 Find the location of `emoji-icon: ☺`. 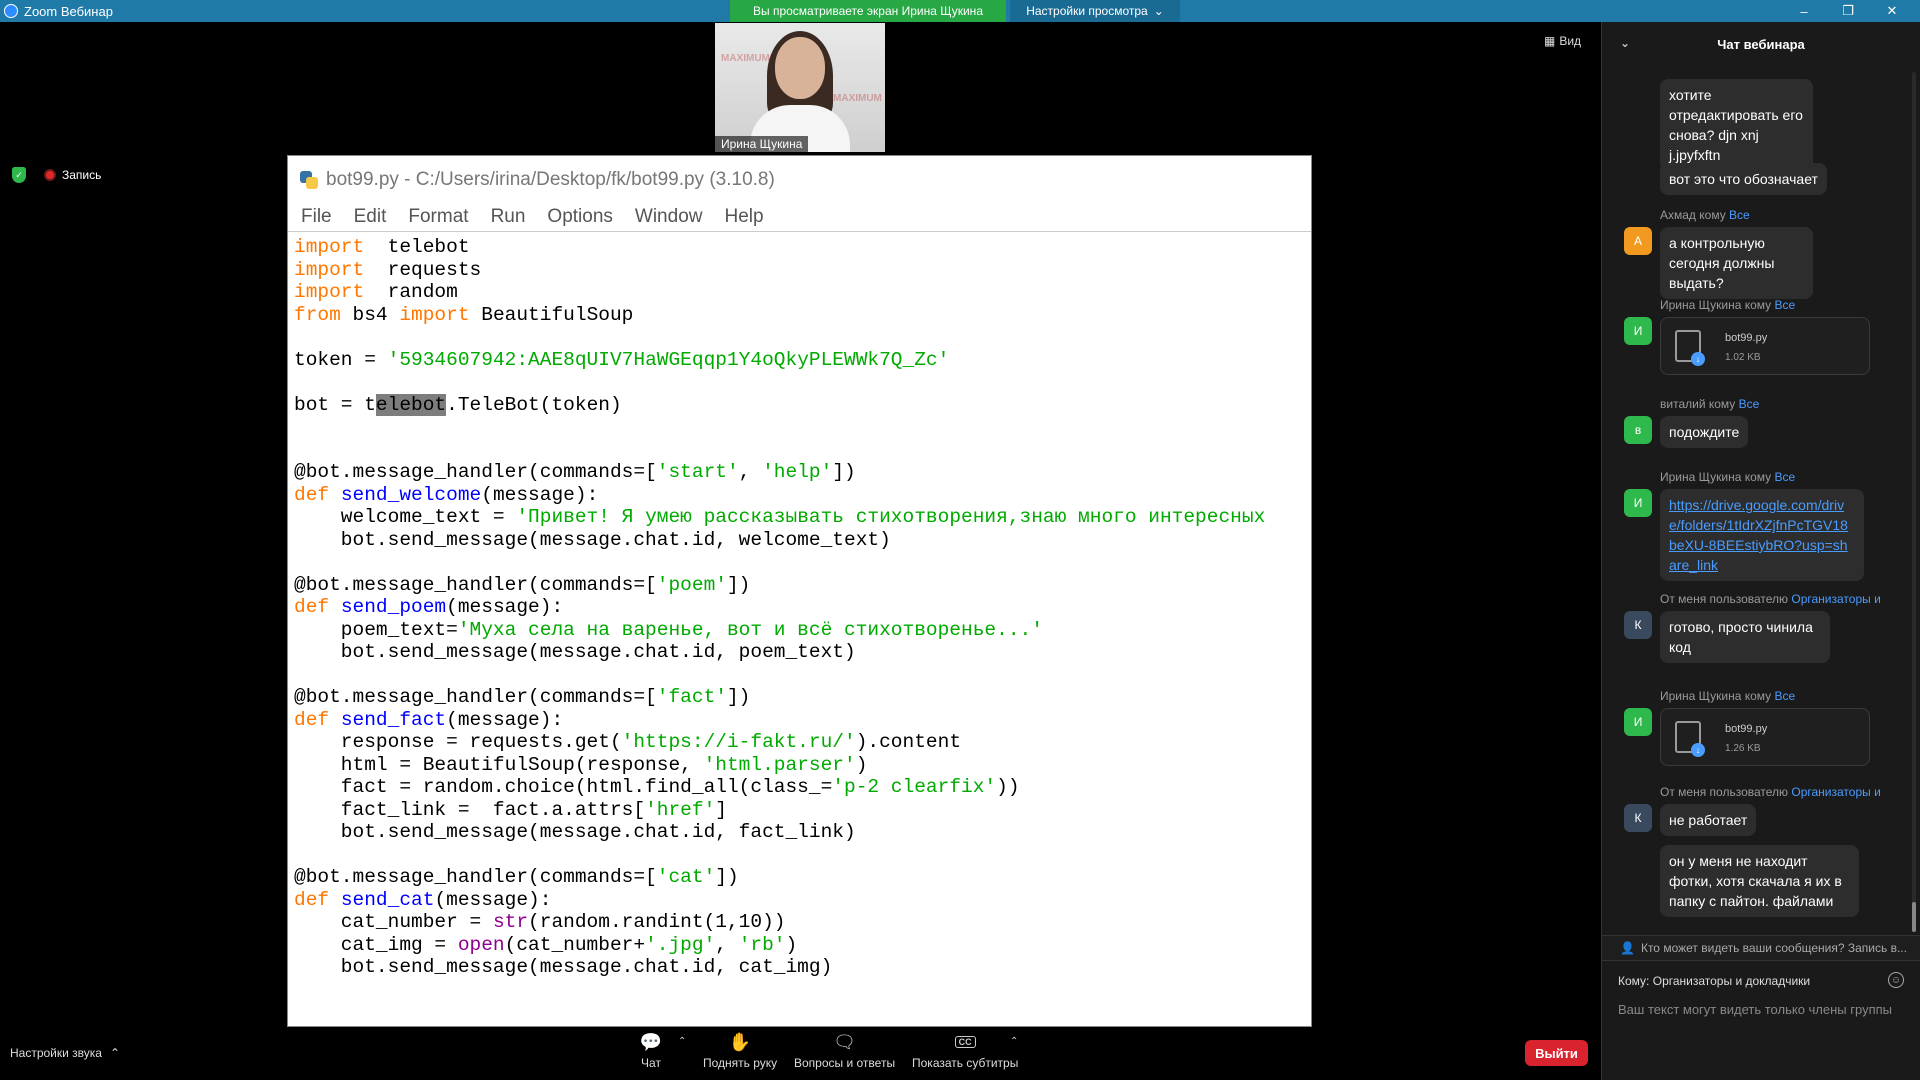

emoji-icon: ☺ is located at coordinates (1896, 980).